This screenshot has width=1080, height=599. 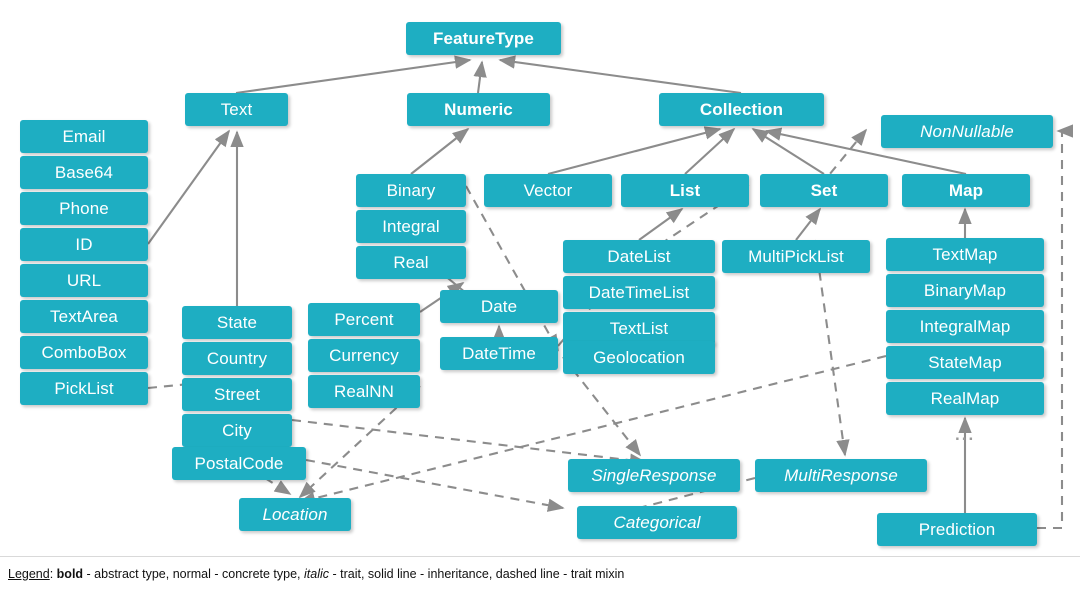 I want to click on node-nonnullable: NonNullable, so click(x=967, y=131).